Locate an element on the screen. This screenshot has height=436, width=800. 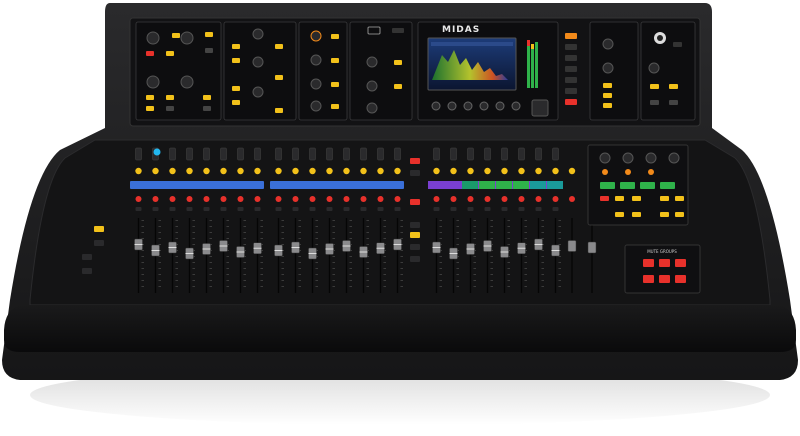
gate-button is located at coordinates (150, 97).